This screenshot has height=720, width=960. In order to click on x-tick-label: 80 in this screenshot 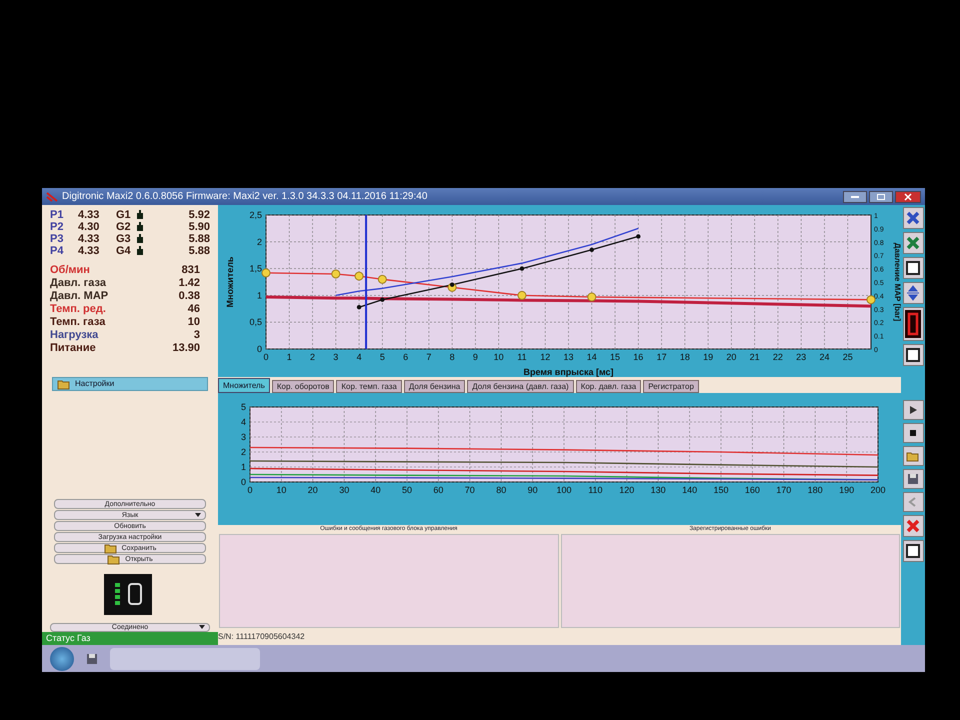, I will do `click(501, 490)`.